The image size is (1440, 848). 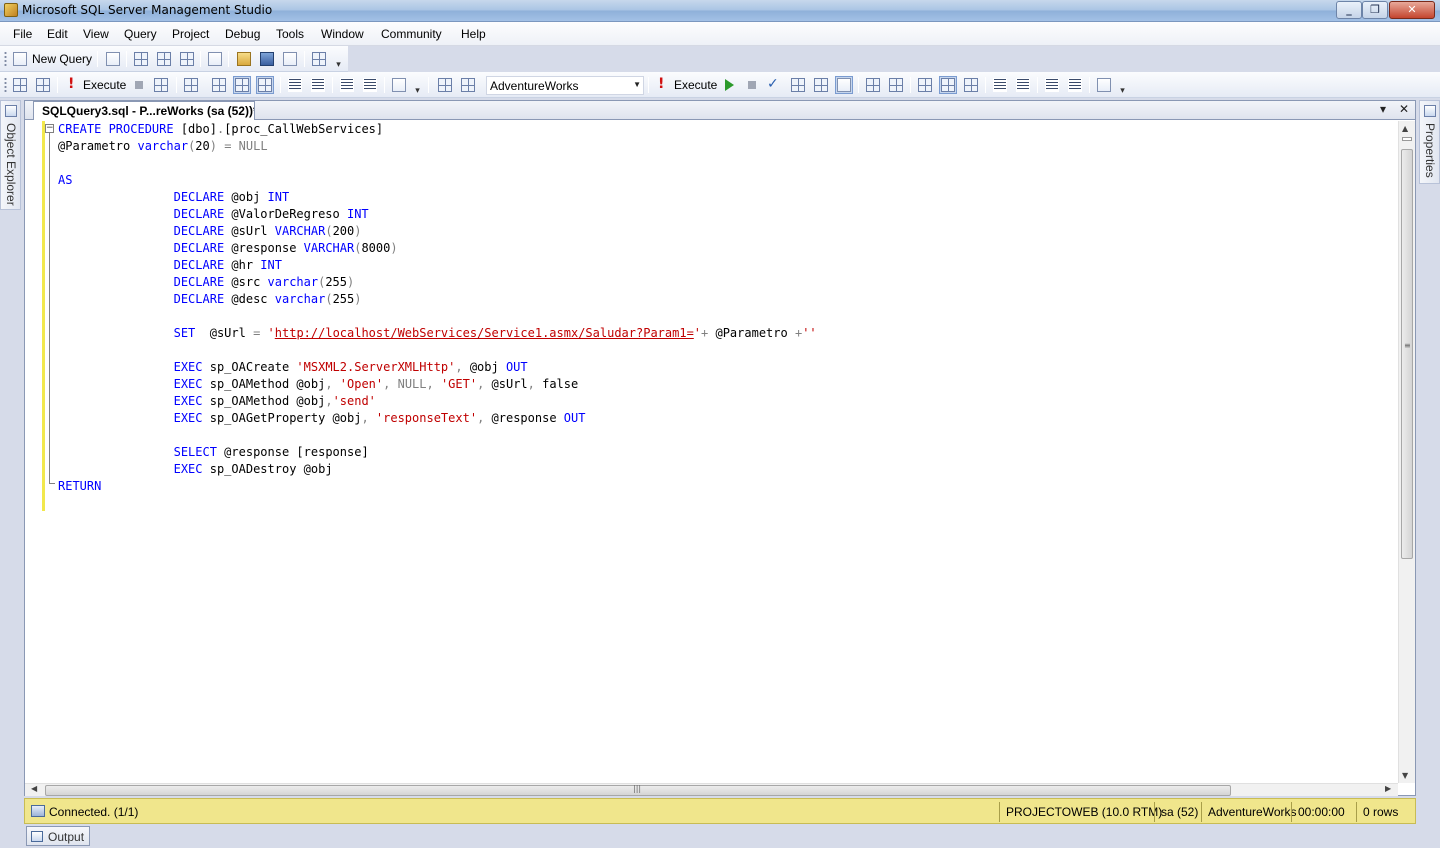 What do you see at coordinates (844, 85) in the screenshot?
I see `intellisense-icon` at bounding box center [844, 85].